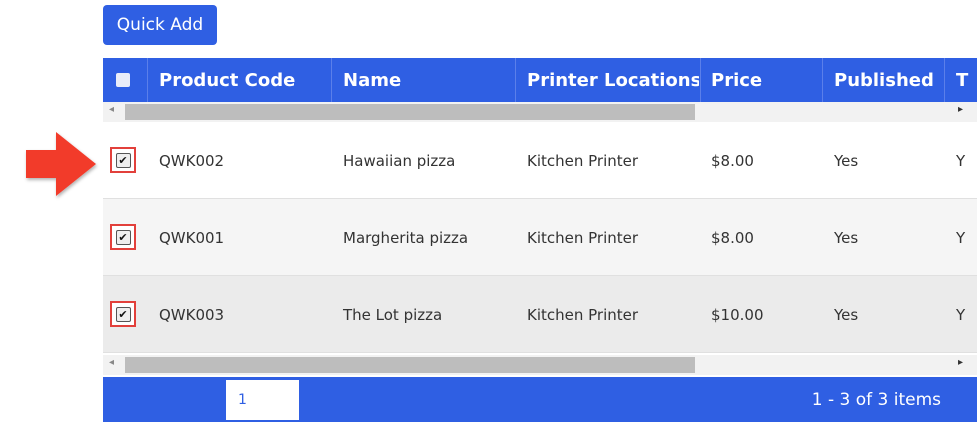 The image size is (977, 426). I want to click on arrow-shape, so click(61, 164).